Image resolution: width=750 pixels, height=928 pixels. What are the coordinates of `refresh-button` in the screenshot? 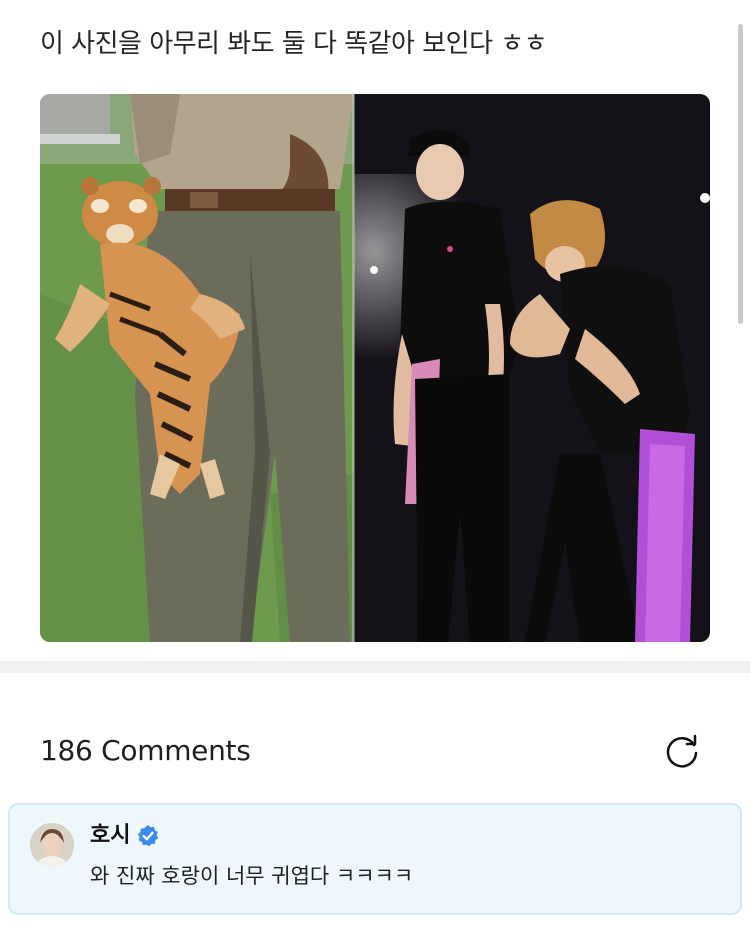 It's located at (682, 751).